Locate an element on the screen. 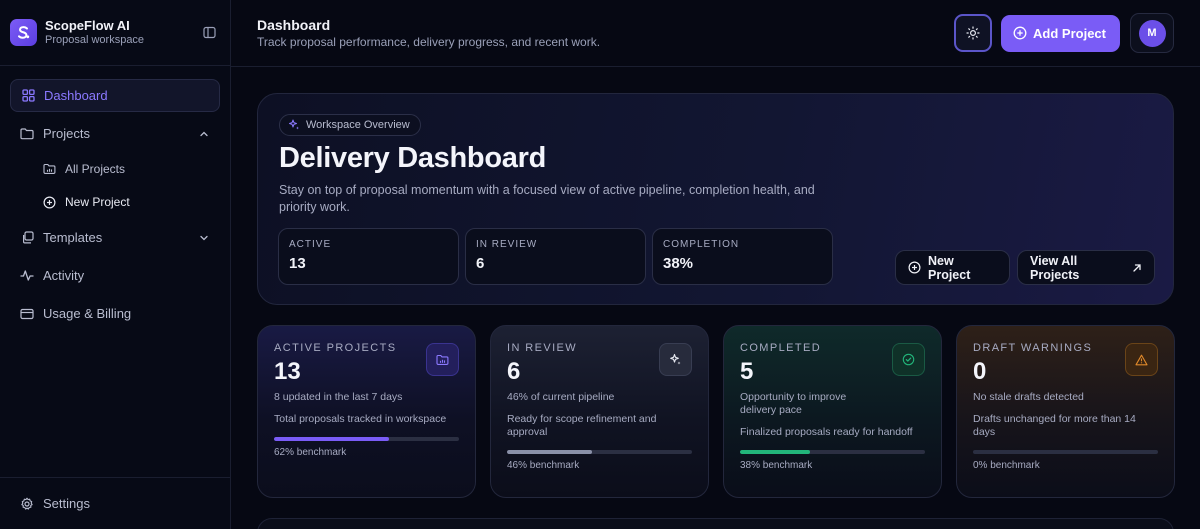  card-note: Finalized proposals ready for handoff is located at coordinates (826, 432).